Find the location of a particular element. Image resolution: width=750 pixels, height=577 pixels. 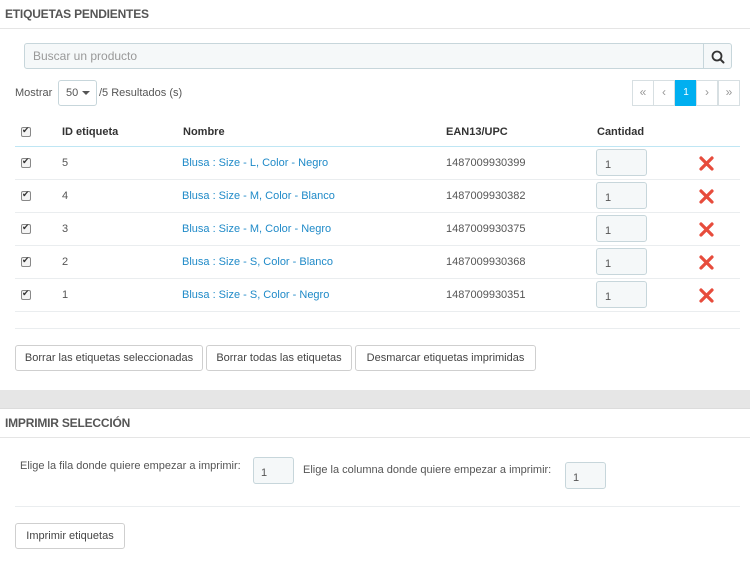

pagination-prev: ‹ is located at coordinates (664, 93).